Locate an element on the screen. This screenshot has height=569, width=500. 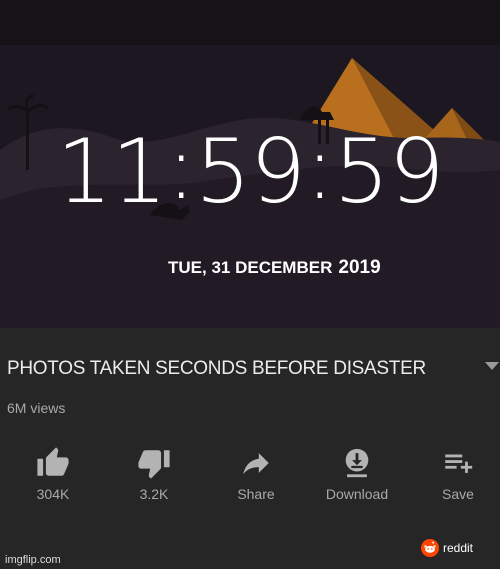
expand-description-icon is located at coordinates (492, 366).